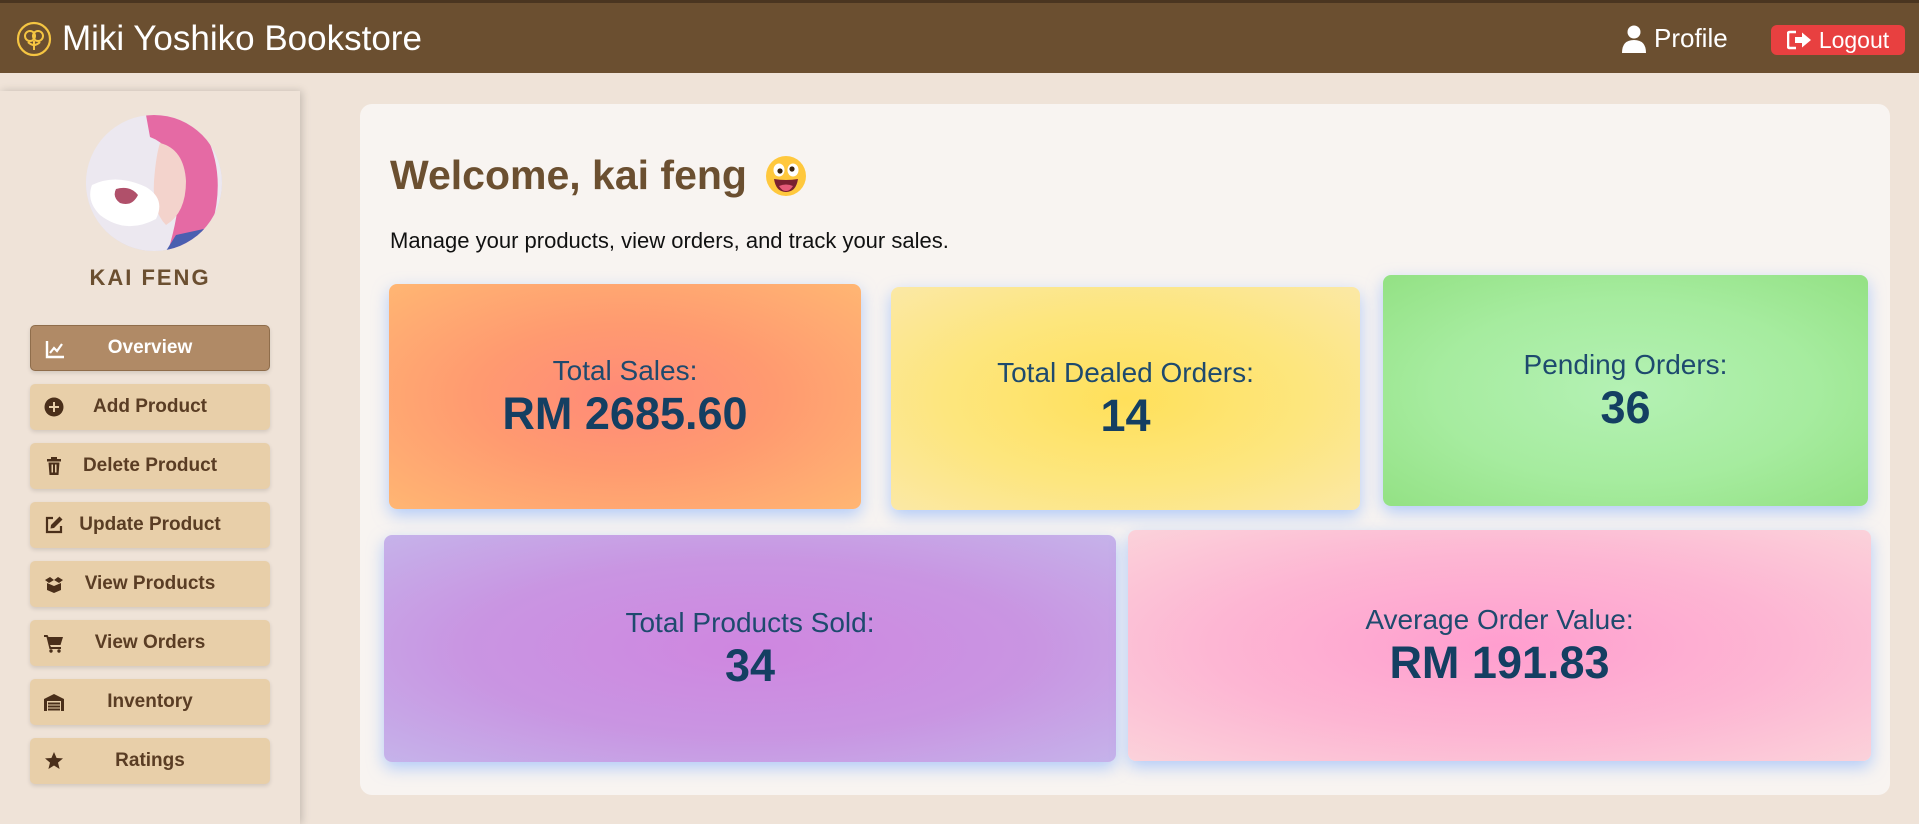 This screenshot has width=1919, height=824. What do you see at coordinates (54, 525) in the screenshot?
I see `edit-icon` at bounding box center [54, 525].